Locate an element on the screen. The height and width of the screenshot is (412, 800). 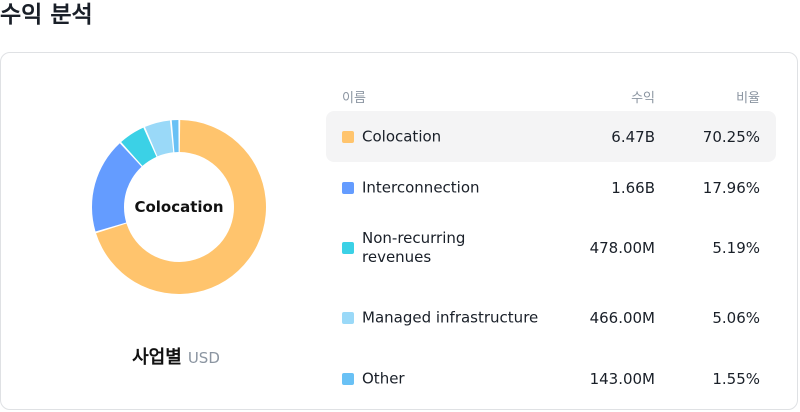
row-name: Colocation is located at coordinates (402, 136).